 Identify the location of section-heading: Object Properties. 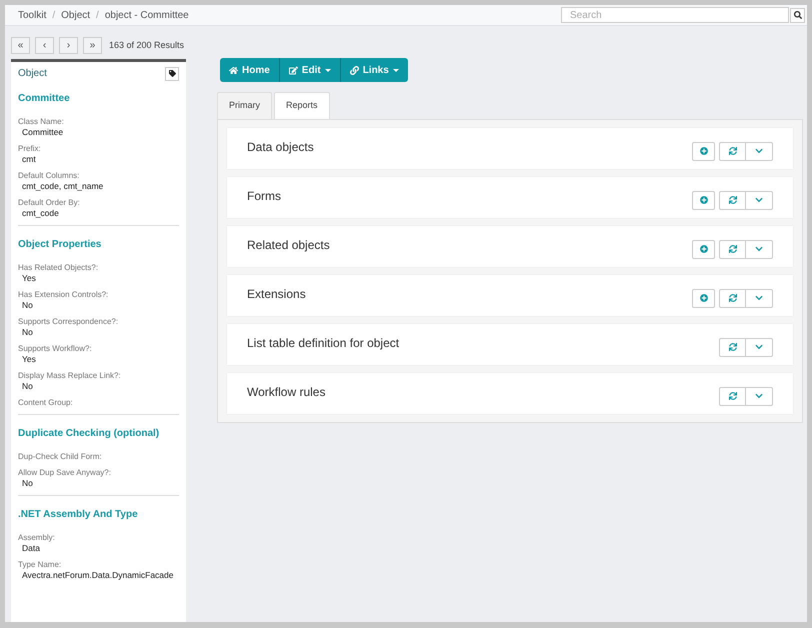
(60, 245).